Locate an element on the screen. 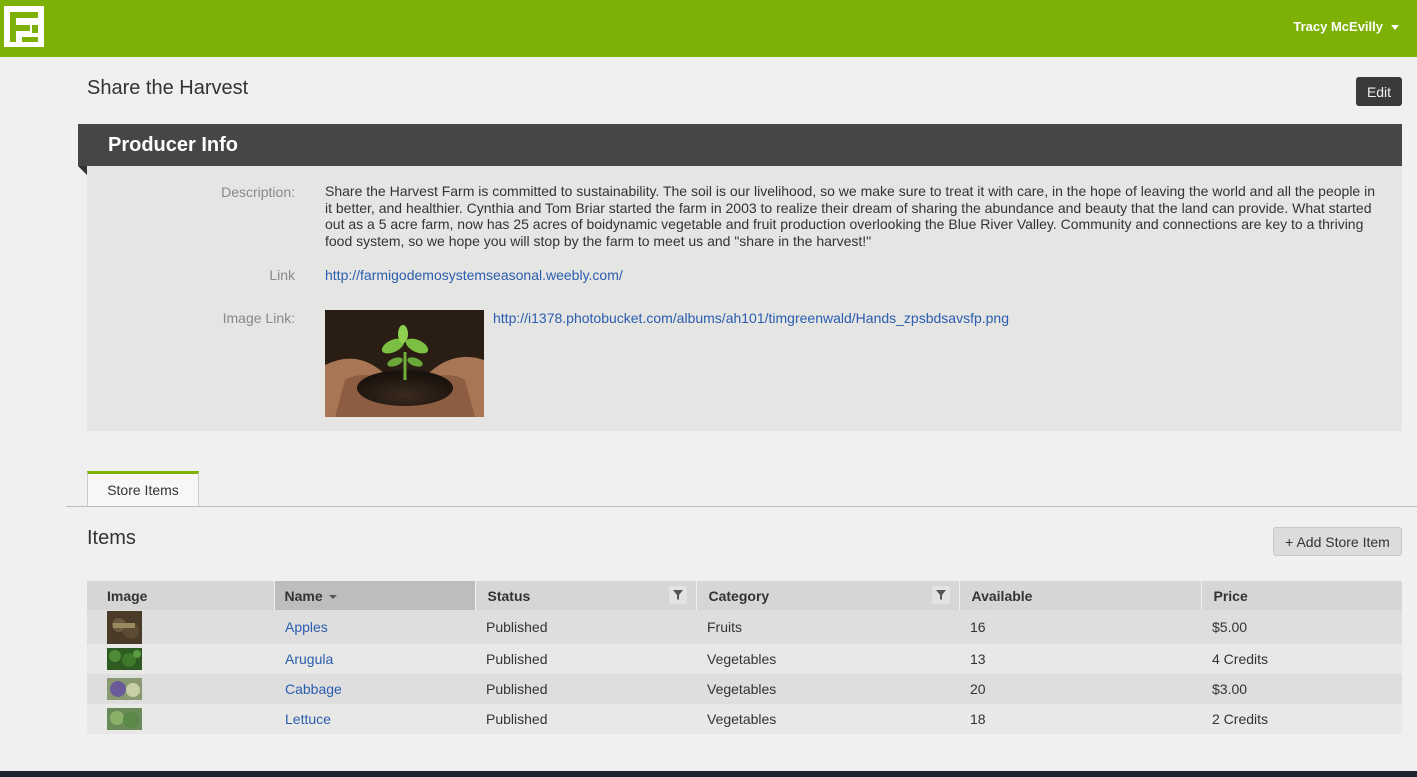 The image size is (1417, 777). user-menu: Tracy McEvilly is located at coordinates (1346, 26).